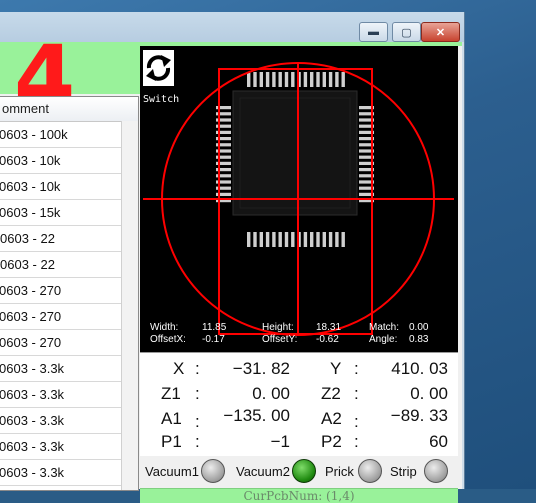 The image size is (536, 503). I want to click on z1-label: Z1, so click(171, 393).